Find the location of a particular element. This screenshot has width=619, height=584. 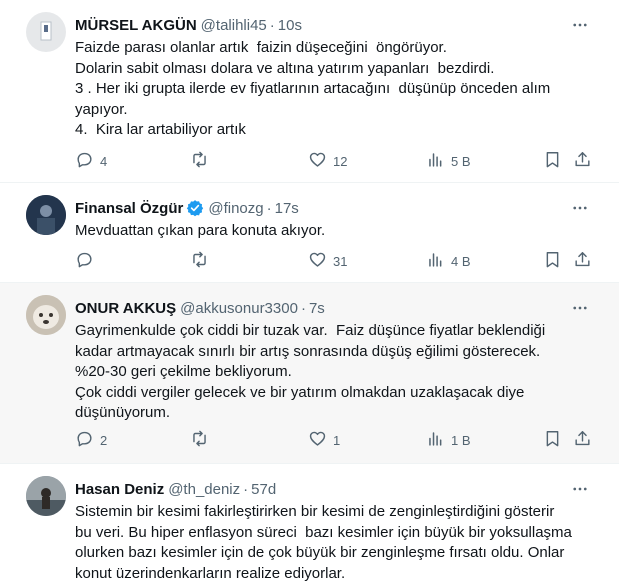

tweet-line: %20-30 geri çekilme bekliyorum. is located at coordinates (183, 371).